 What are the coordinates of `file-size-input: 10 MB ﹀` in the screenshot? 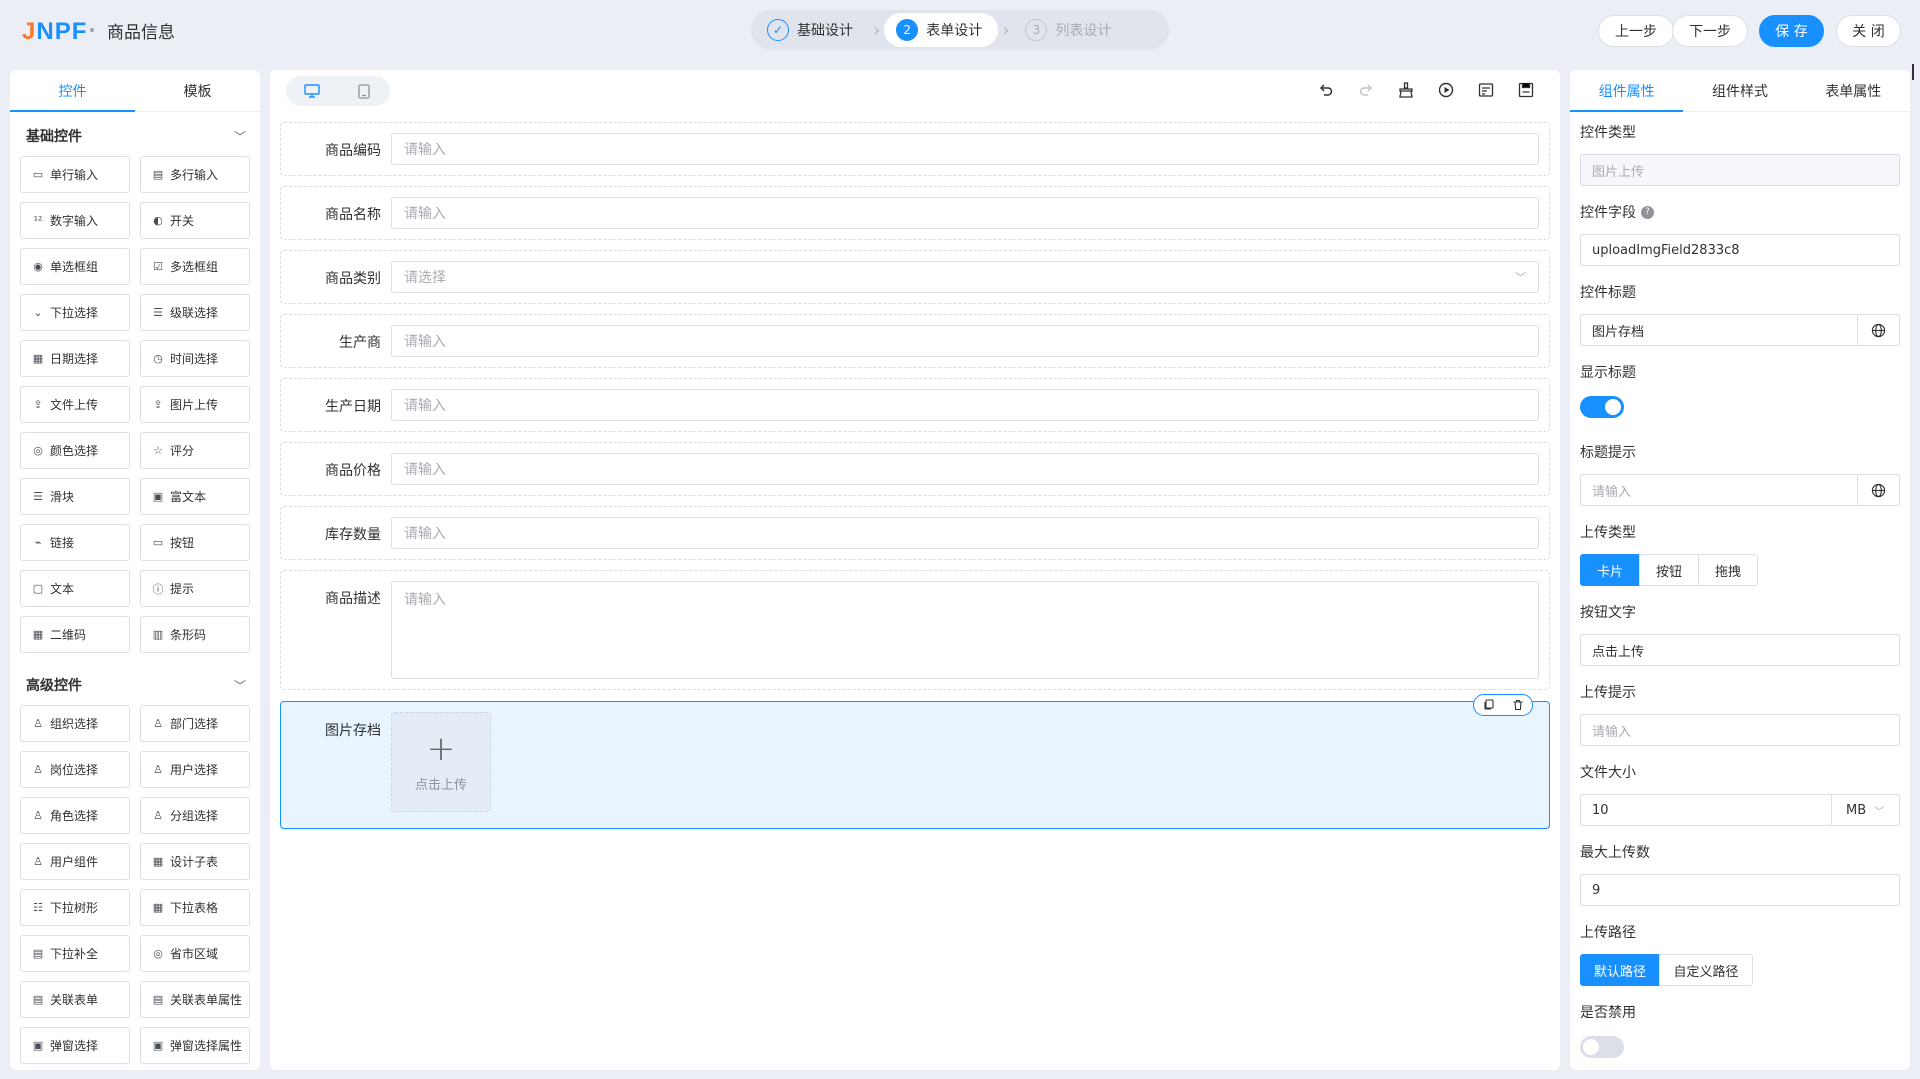 It's located at (1740, 810).